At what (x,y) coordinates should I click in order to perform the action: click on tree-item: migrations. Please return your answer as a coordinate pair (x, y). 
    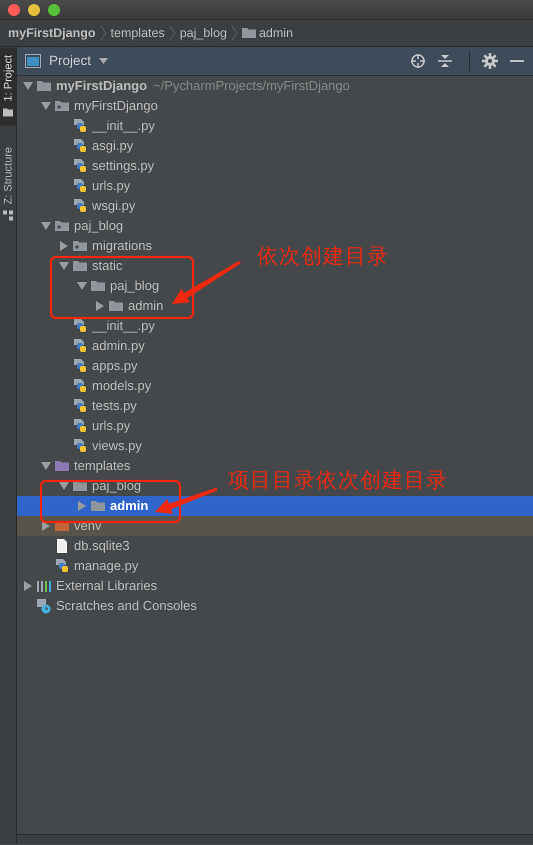
    Looking at the image, I should click on (84, 246).